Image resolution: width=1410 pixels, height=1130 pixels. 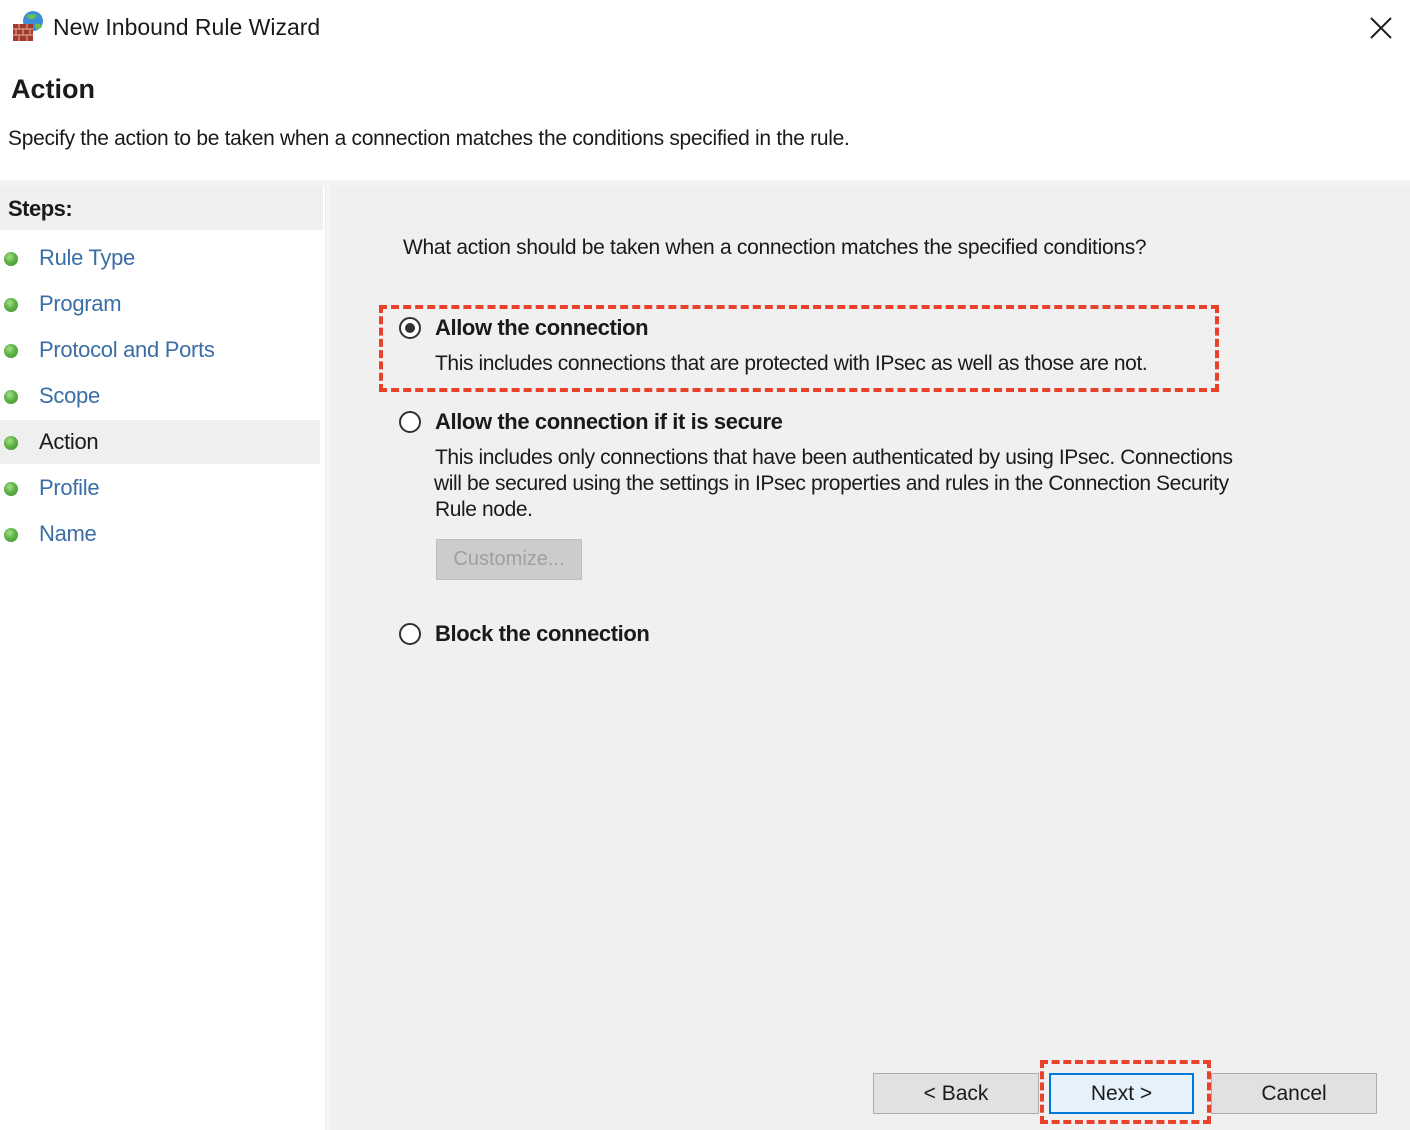 What do you see at coordinates (160, 258) in the screenshot?
I see `step-rule-type: Rule Type` at bounding box center [160, 258].